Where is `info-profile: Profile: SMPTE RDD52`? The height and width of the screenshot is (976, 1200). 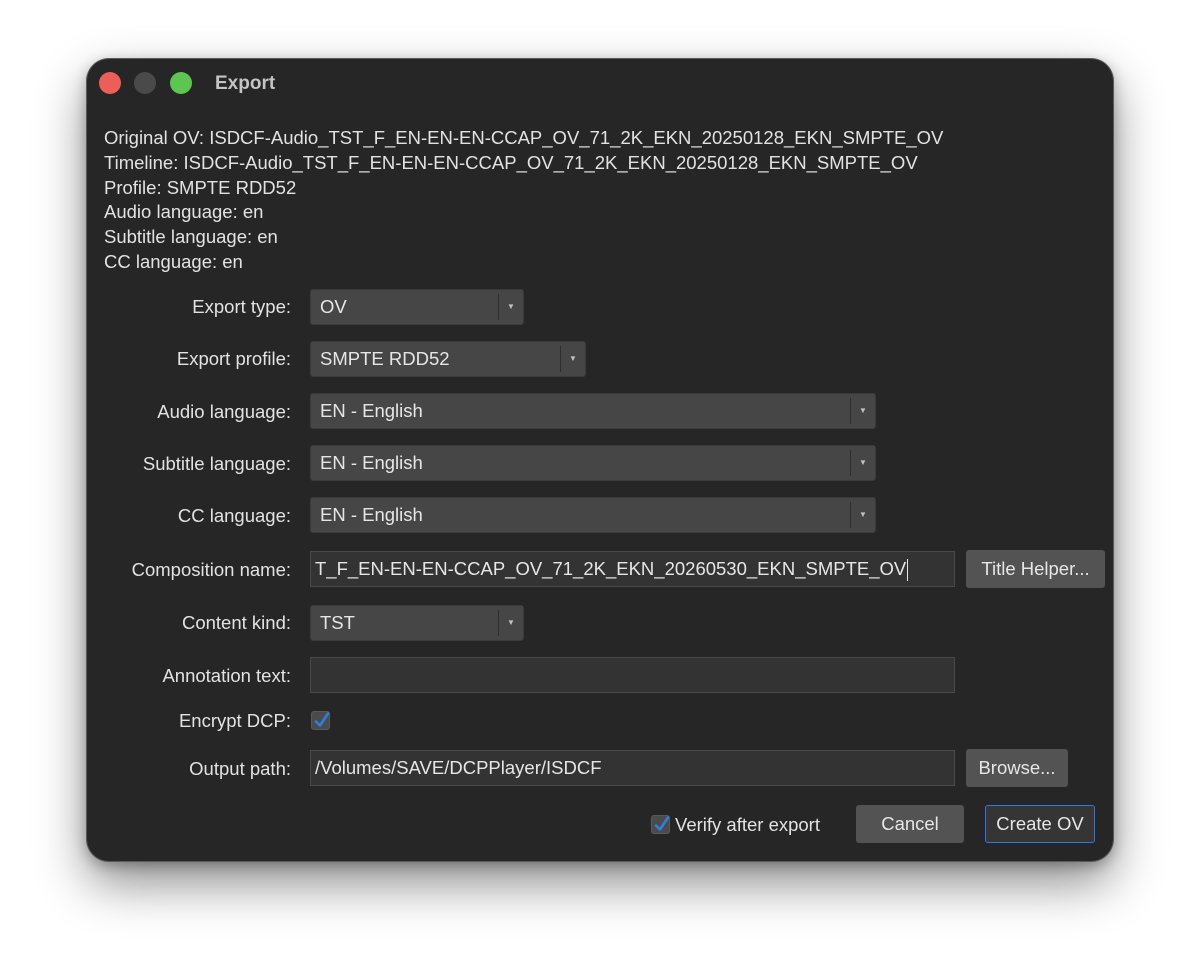
info-profile: Profile: SMPTE RDD52 is located at coordinates (200, 187).